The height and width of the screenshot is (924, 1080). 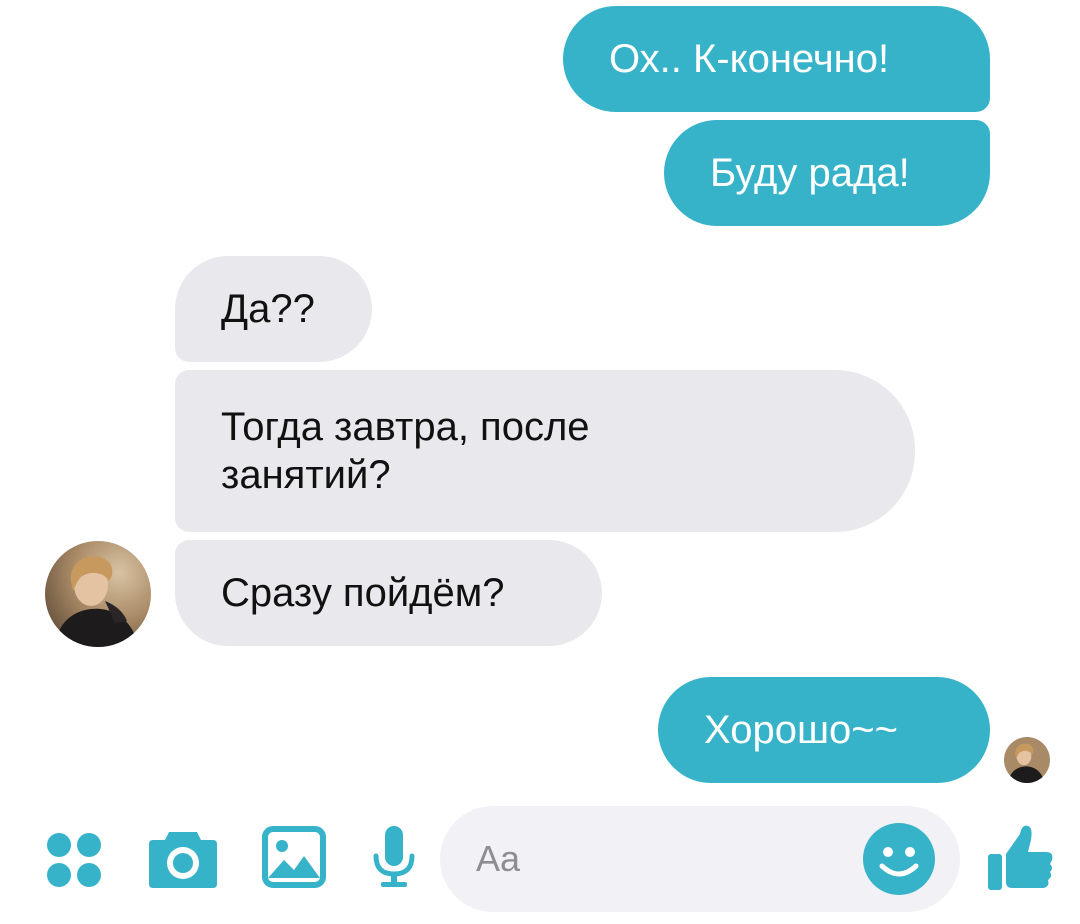 I want to click on microphone-icon, so click(x=394, y=857).